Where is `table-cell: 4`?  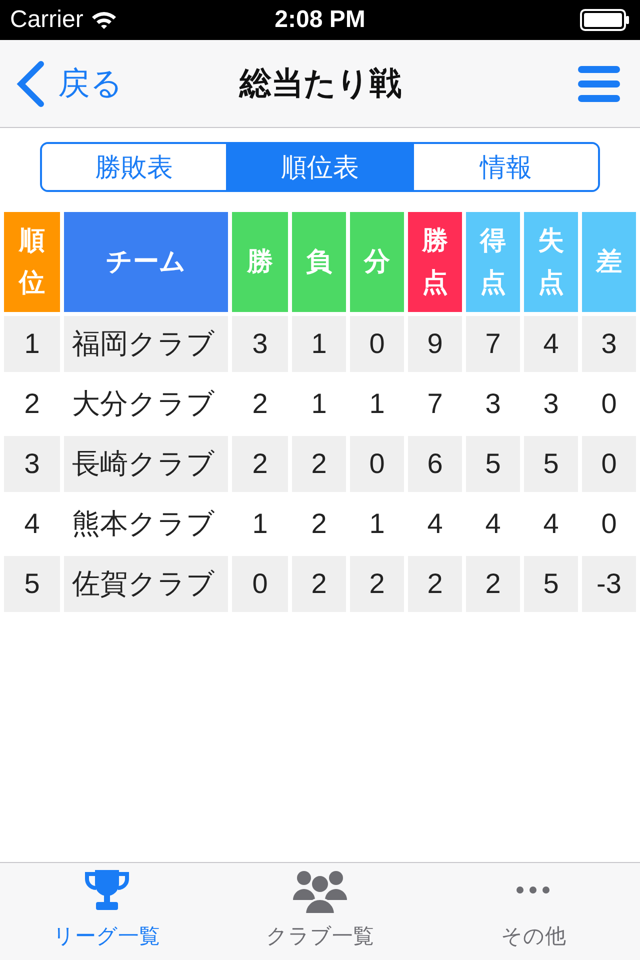
table-cell: 4 is located at coordinates (551, 344).